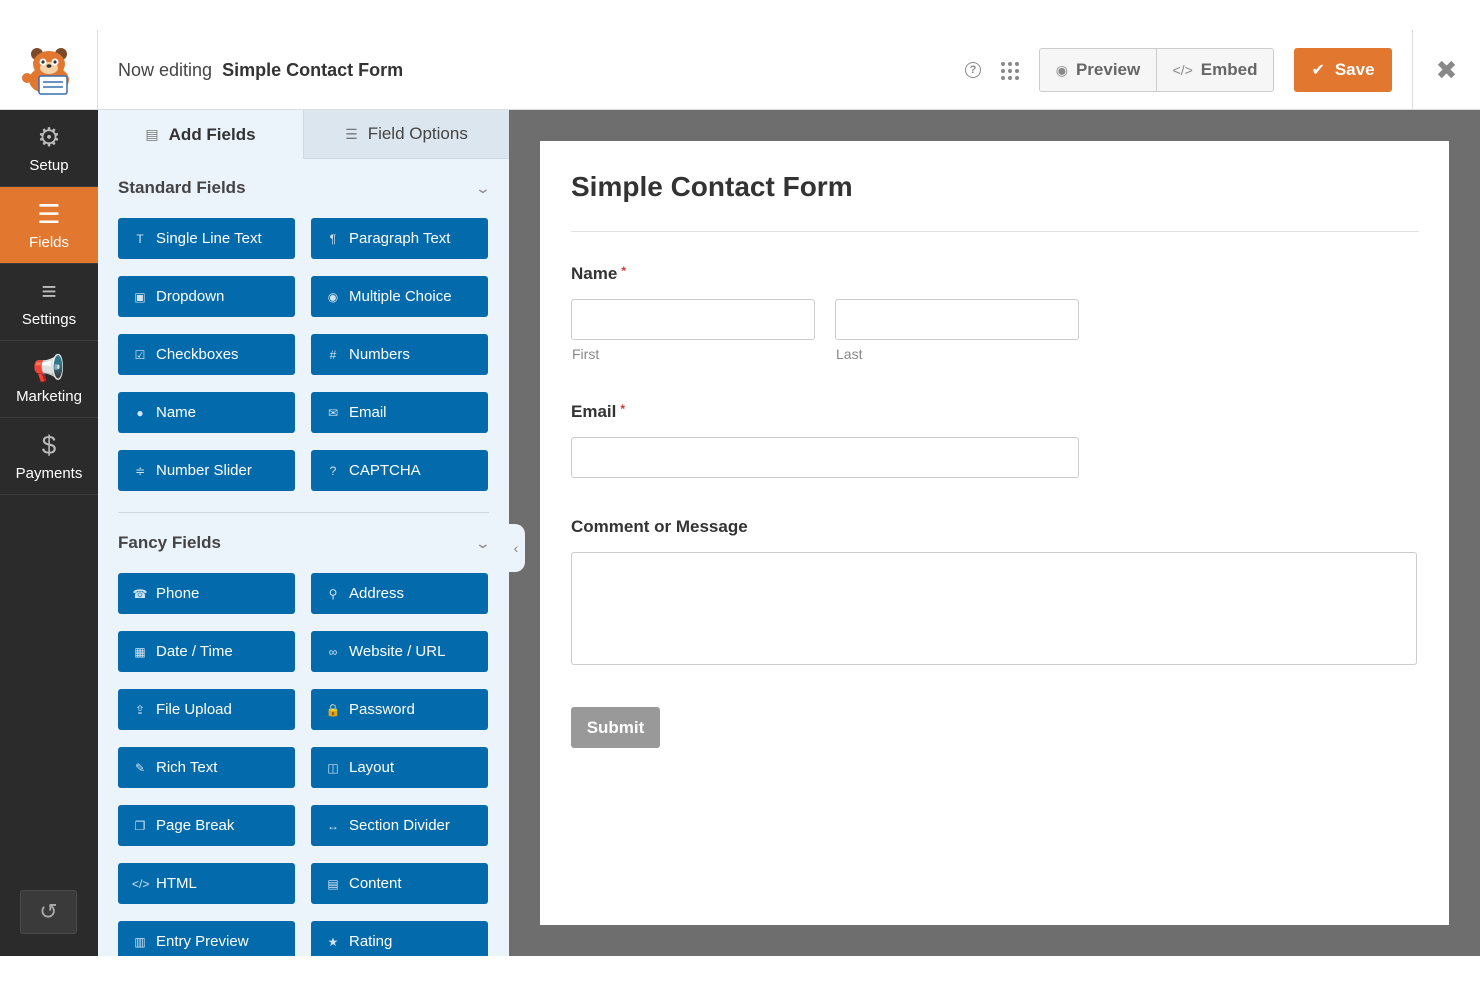 The height and width of the screenshot is (987, 1480). Describe the element at coordinates (49, 456) in the screenshot. I see `sidebar-item-payments: $ Payments` at that location.